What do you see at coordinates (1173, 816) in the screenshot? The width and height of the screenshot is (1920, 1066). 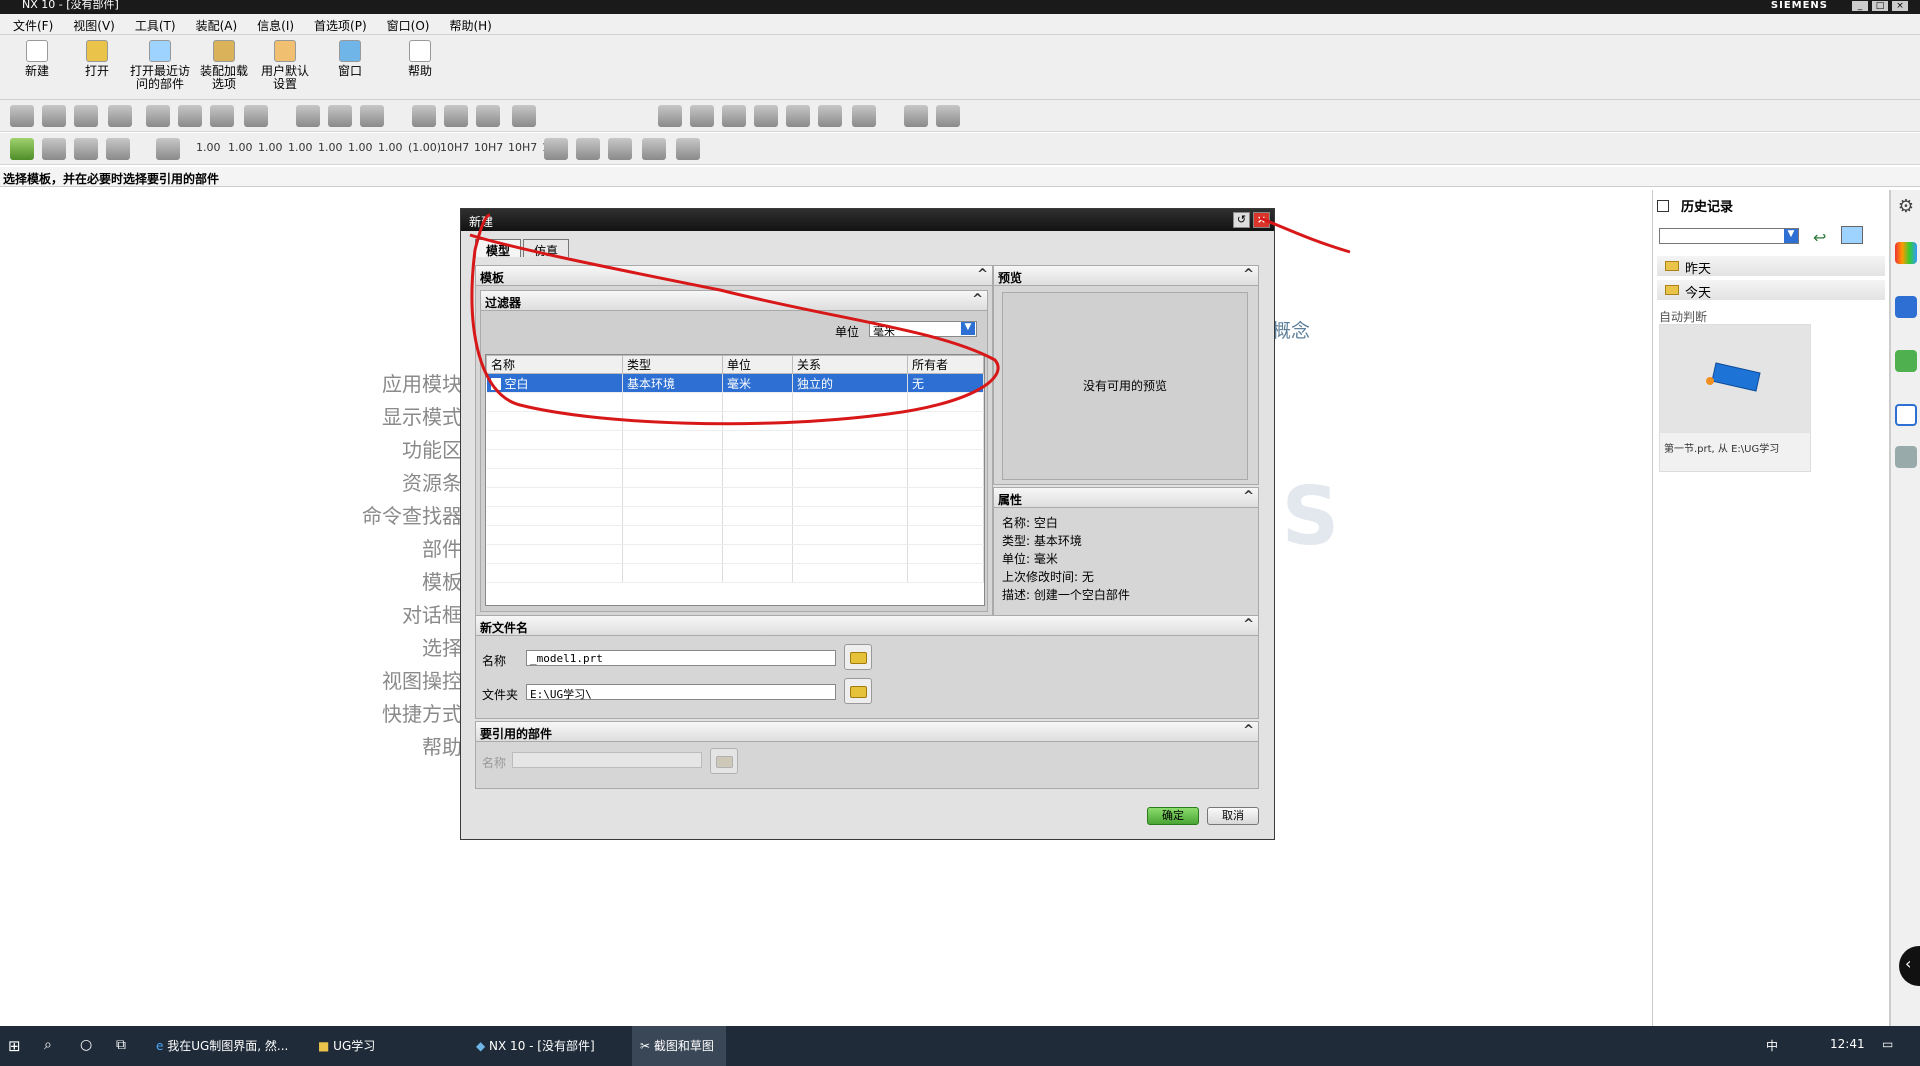 I see `ok-button: 确定` at bounding box center [1173, 816].